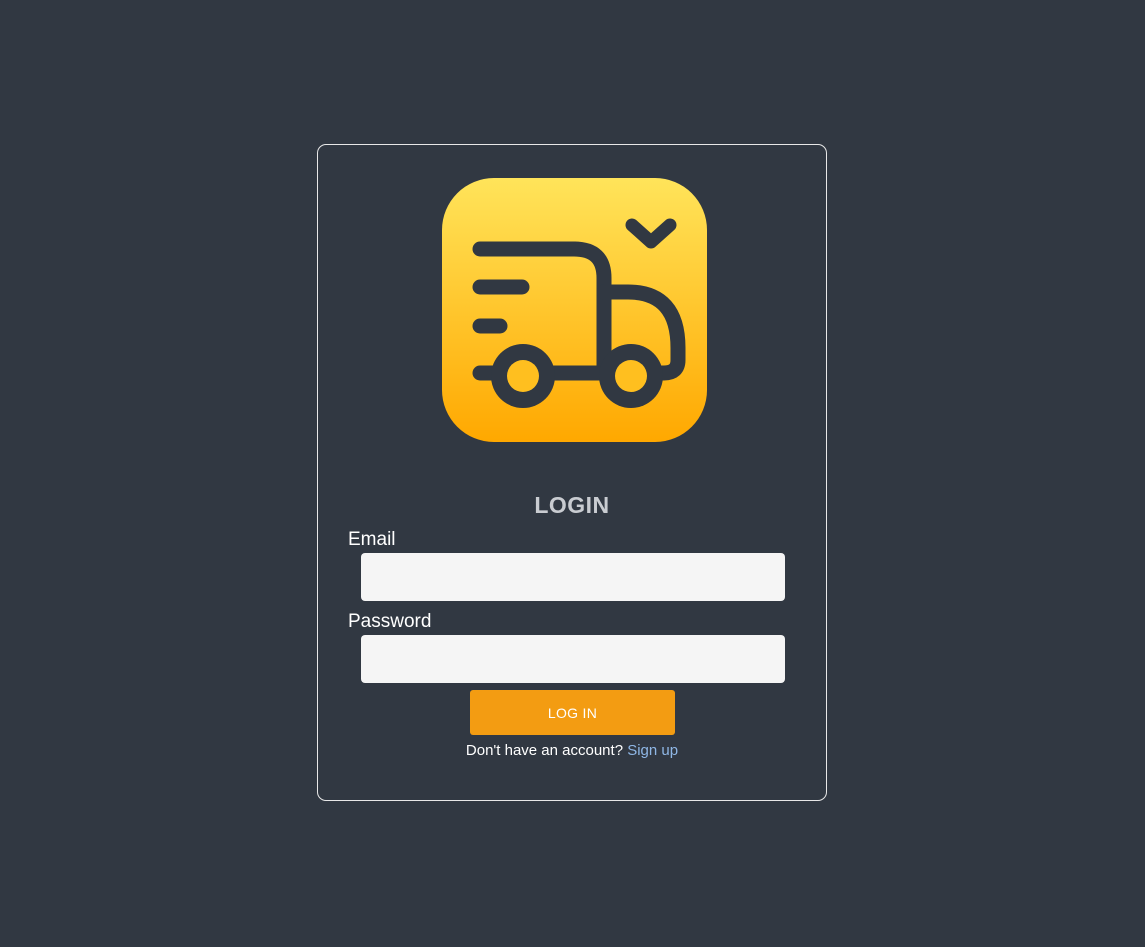 The width and height of the screenshot is (1145, 947). What do you see at coordinates (574, 310) in the screenshot?
I see `delivery-truck-icon` at bounding box center [574, 310].